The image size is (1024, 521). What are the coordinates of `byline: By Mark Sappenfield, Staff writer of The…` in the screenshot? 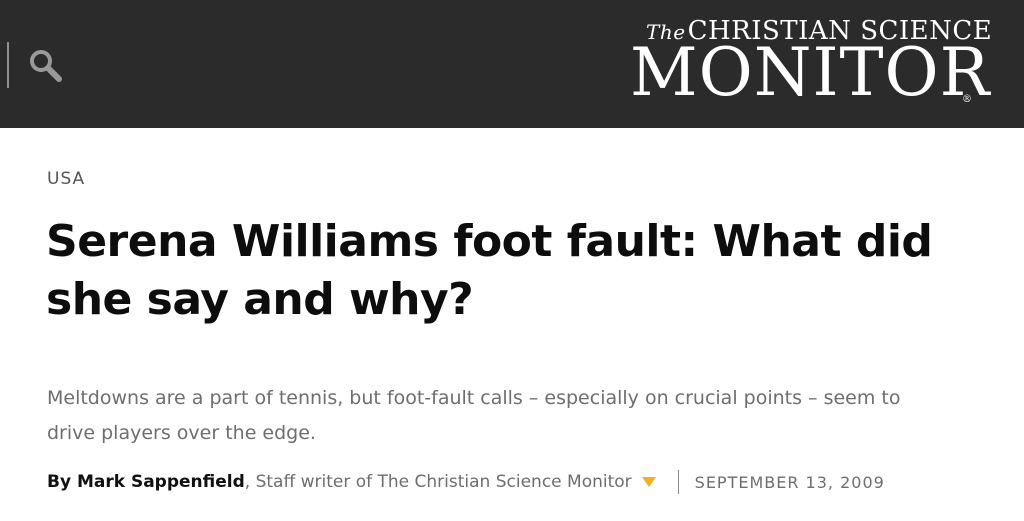 It's located at (466, 482).